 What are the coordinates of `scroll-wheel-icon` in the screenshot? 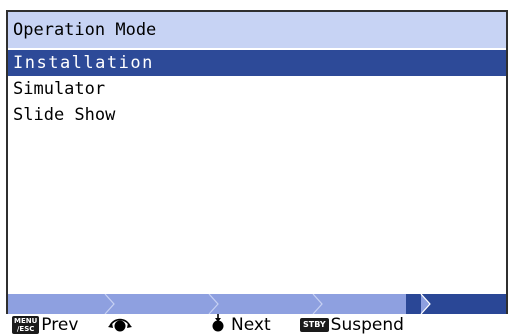 It's located at (120, 324).